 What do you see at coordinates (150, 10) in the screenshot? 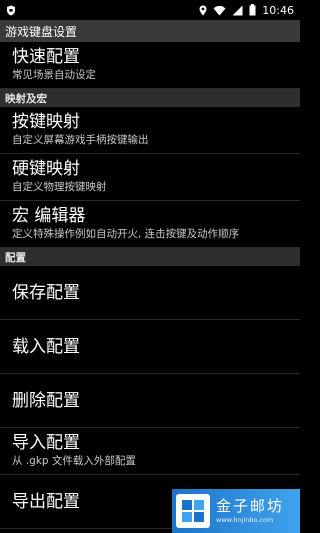
I see `status-bar: 10:46` at bounding box center [150, 10].